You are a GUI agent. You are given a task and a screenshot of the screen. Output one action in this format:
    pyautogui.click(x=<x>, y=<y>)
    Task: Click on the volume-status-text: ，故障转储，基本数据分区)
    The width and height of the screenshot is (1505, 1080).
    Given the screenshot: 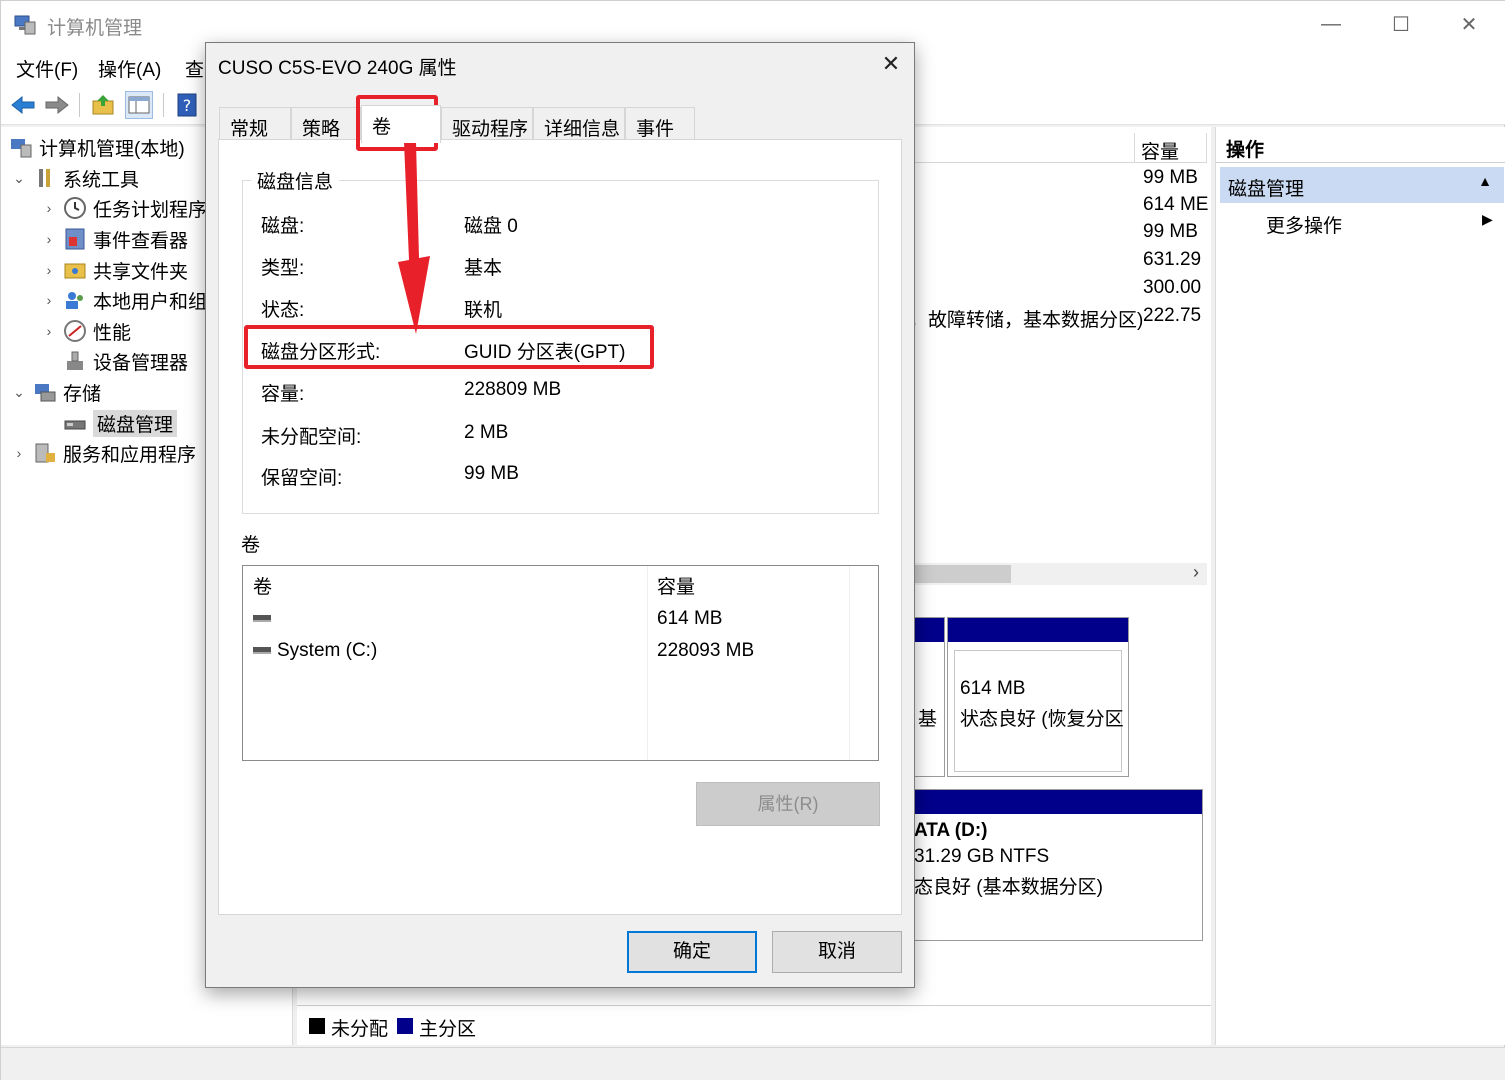 What is the action you would take?
    pyautogui.click(x=1026, y=320)
    